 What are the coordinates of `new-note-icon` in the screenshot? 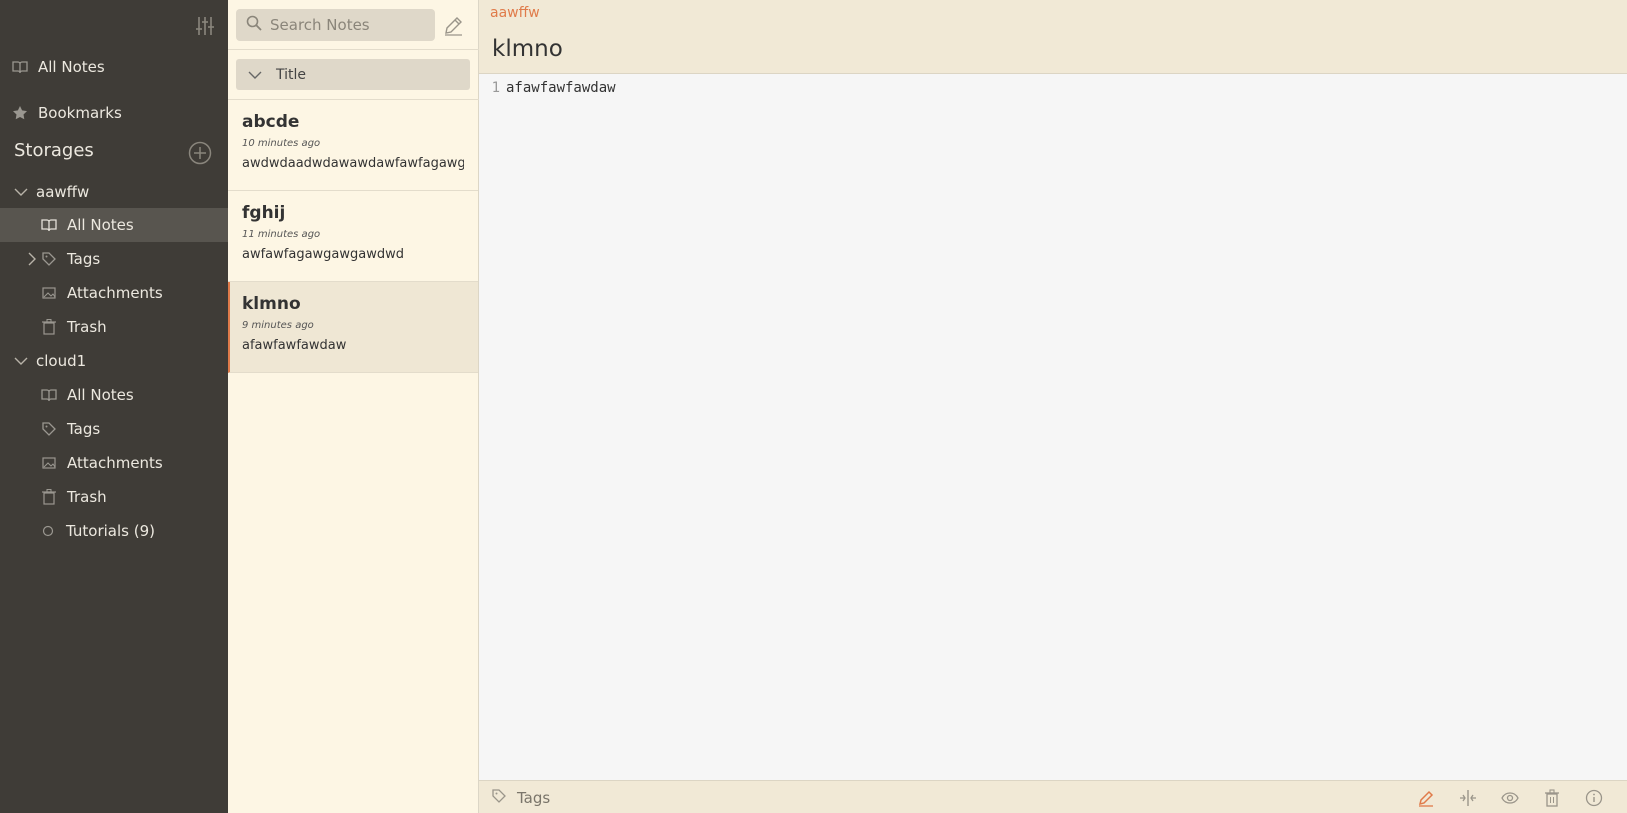 It's located at (453, 26).